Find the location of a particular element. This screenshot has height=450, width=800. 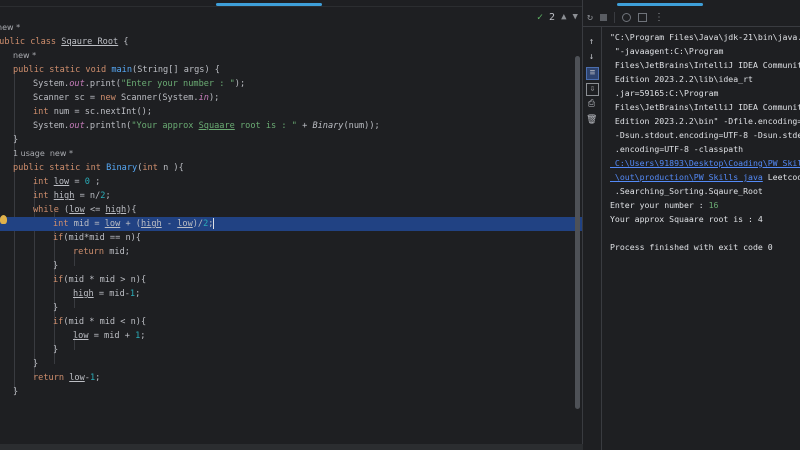

arrow-up-icon: ↑ is located at coordinates (591, 42).